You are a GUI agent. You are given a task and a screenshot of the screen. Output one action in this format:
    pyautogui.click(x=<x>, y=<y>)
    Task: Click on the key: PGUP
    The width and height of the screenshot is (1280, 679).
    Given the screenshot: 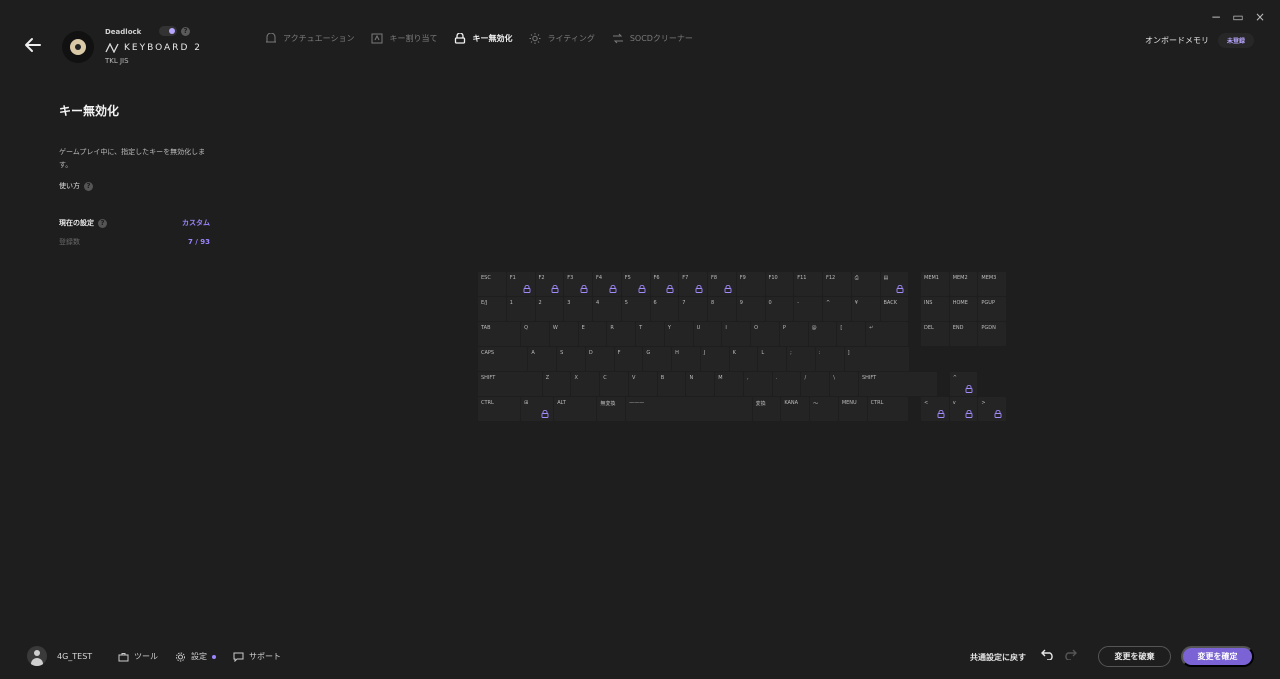 What is the action you would take?
    pyautogui.click(x=992, y=309)
    